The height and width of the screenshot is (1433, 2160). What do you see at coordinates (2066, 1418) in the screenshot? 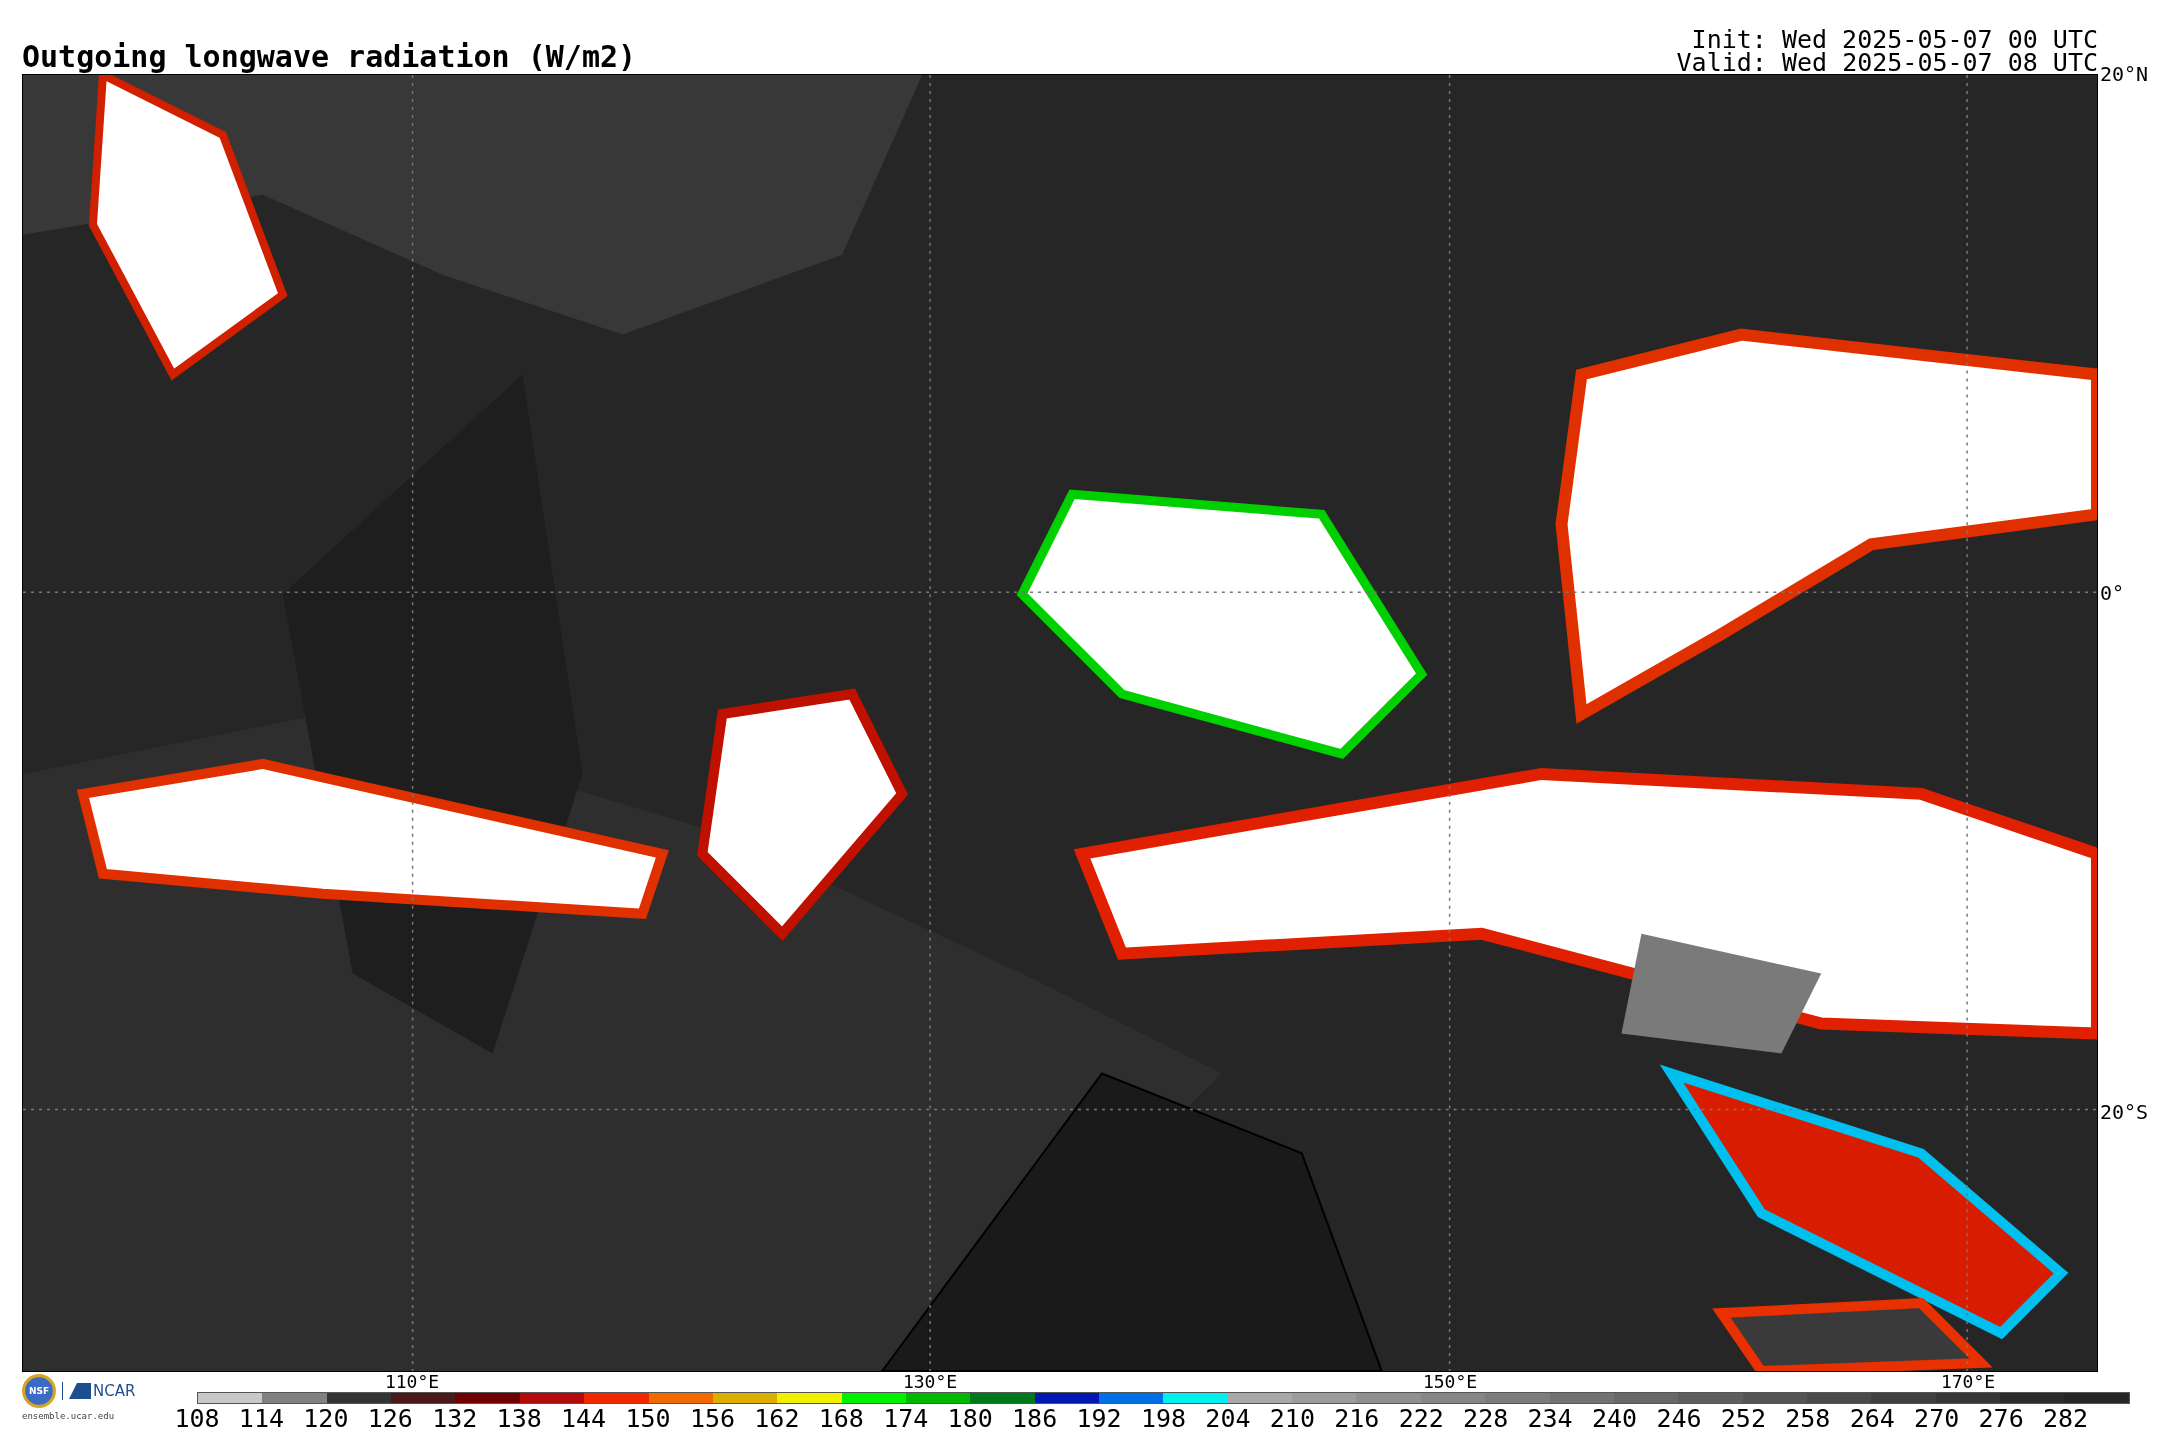
I see `scale-label: 282` at bounding box center [2066, 1418].